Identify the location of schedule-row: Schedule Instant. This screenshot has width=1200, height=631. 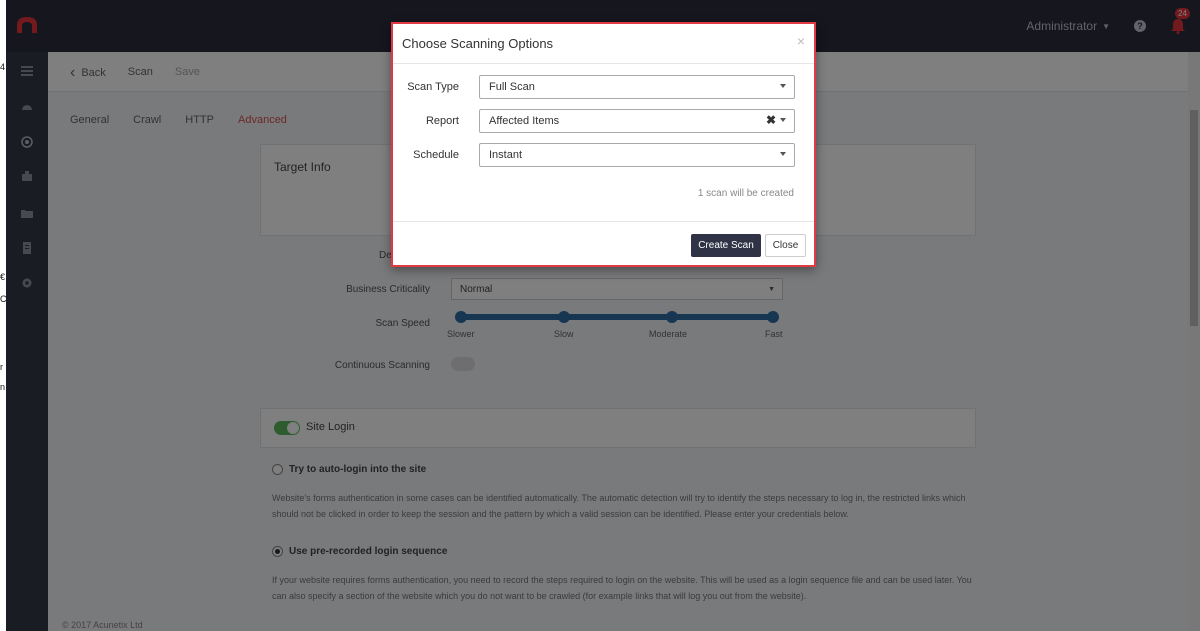
(603, 155).